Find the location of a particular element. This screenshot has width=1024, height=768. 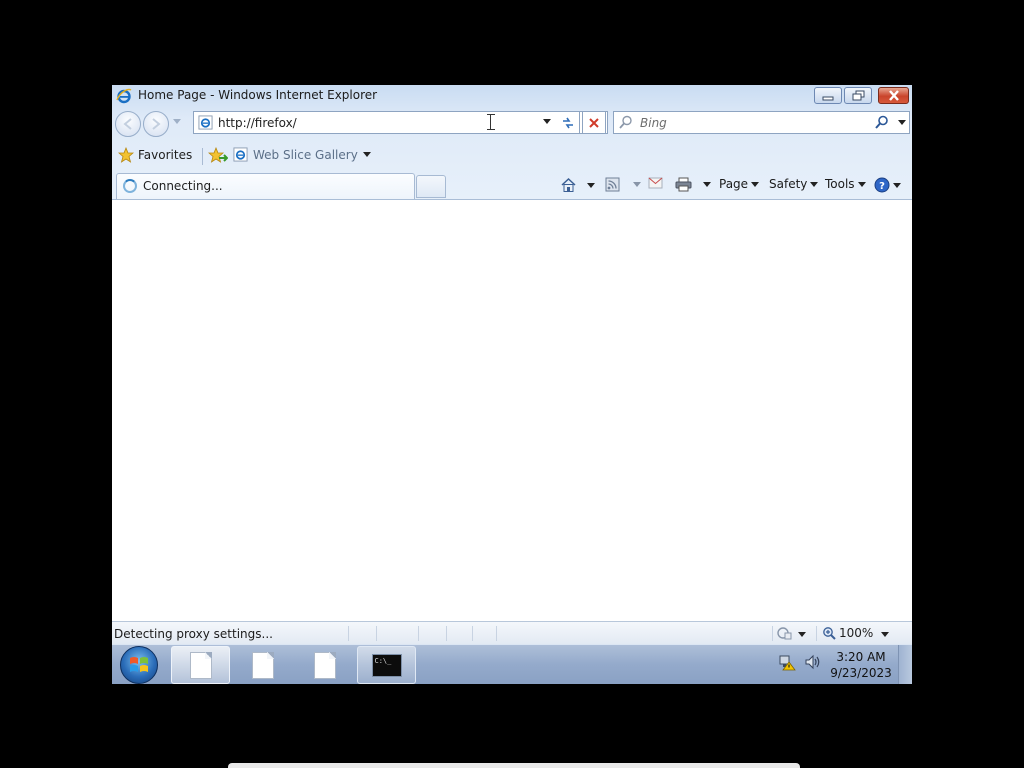

search-go-icon is located at coordinates (882, 122).